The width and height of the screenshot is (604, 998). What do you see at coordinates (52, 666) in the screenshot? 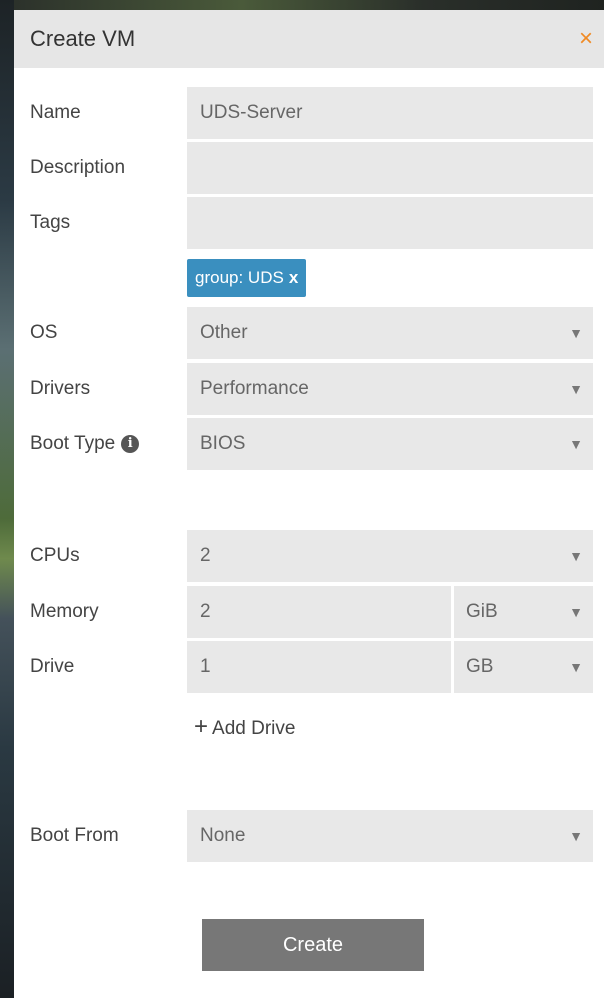
I see `drive-label: Drive` at bounding box center [52, 666].